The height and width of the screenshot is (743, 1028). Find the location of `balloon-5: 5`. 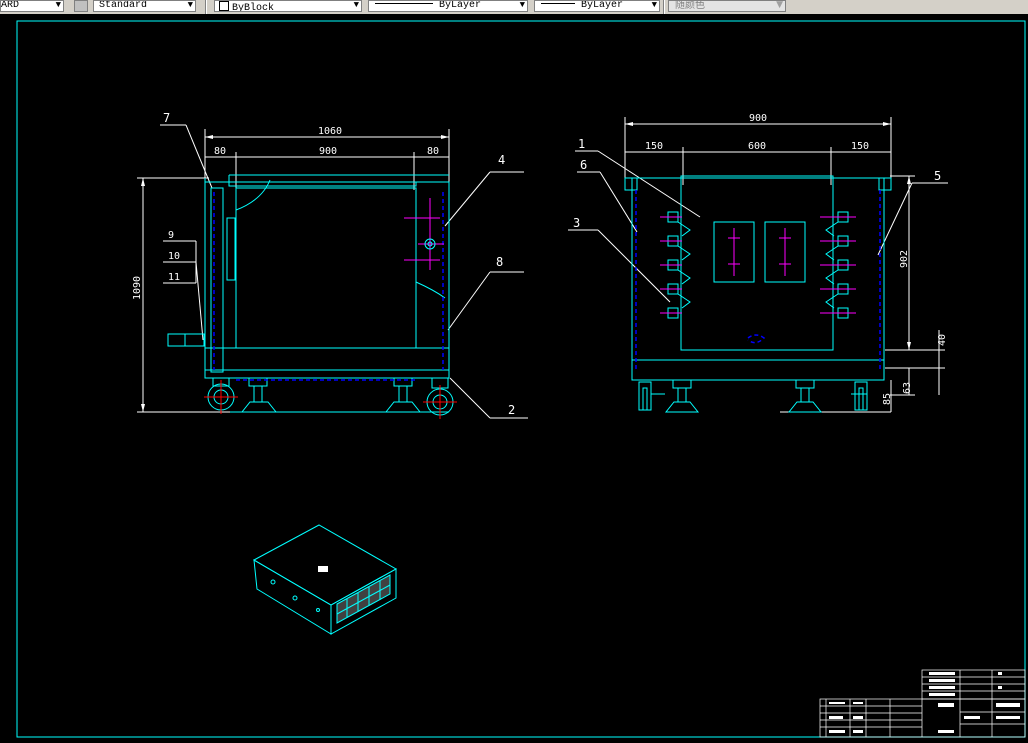

balloon-5: 5 is located at coordinates (937, 176).